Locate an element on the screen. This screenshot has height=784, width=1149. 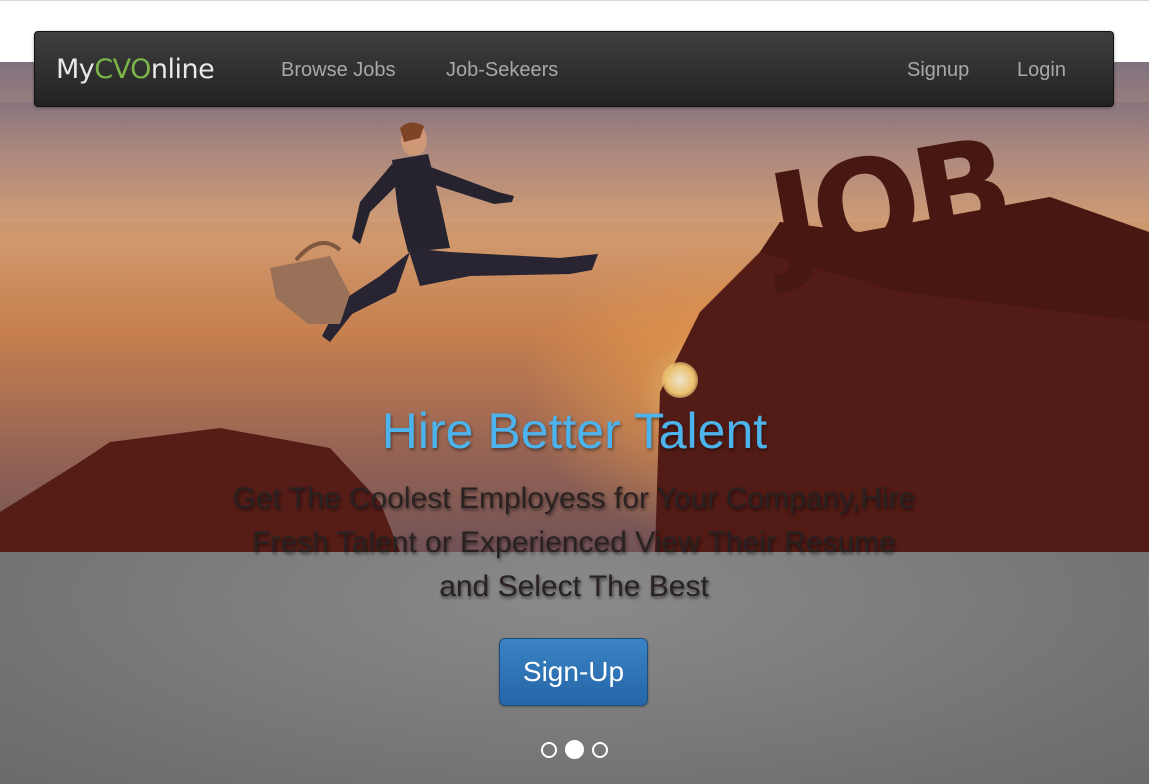
carousel-indicators is located at coordinates (574, 750).